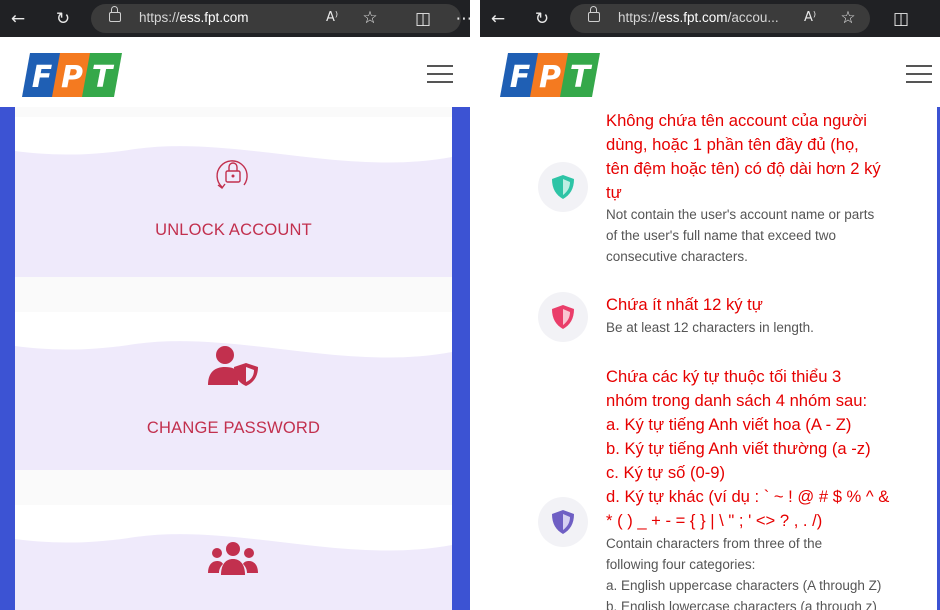 The width and height of the screenshot is (940, 610). Describe the element at coordinates (461, 19) in the screenshot. I see `more-options-icon: ⋯` at that location.